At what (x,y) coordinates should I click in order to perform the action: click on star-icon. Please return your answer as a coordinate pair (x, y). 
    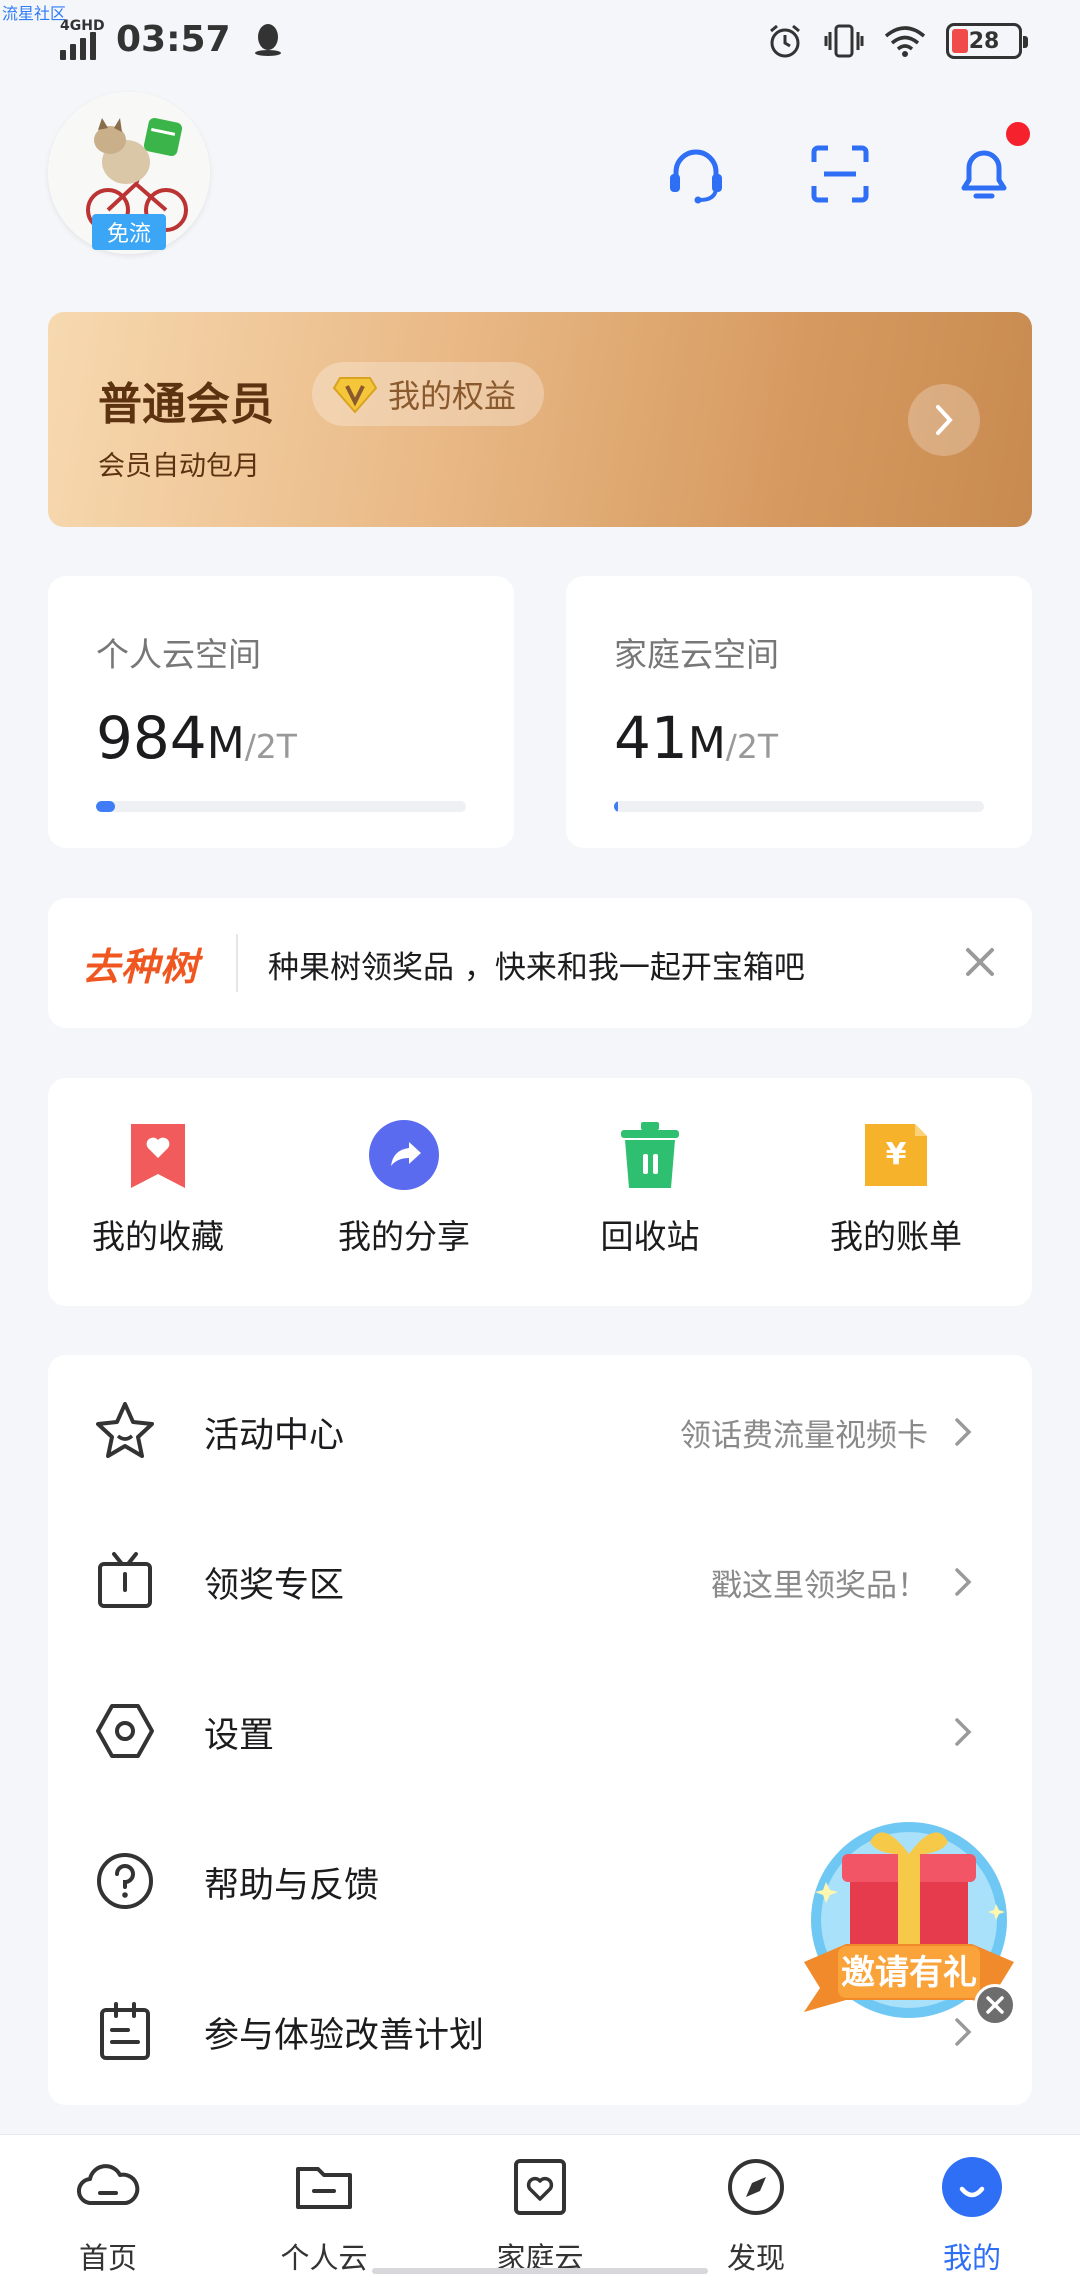
    Looking at the image, I should click on (125, 1430).